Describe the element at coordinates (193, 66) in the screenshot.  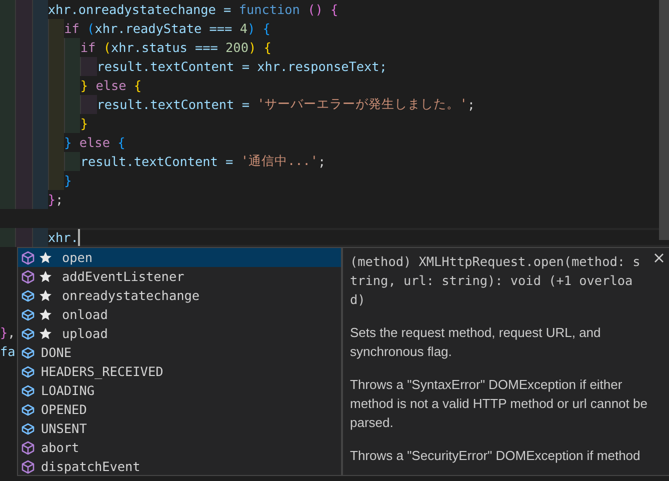
I see `code-line: result.textContent = xhr.responseText;` at that location.